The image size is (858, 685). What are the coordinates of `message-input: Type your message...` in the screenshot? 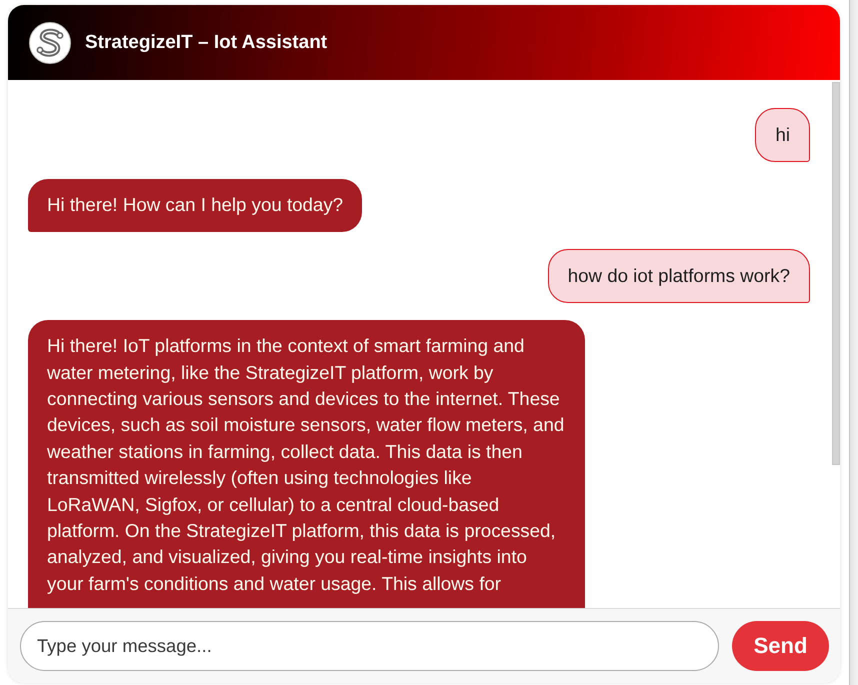 It's located at (369, 646).